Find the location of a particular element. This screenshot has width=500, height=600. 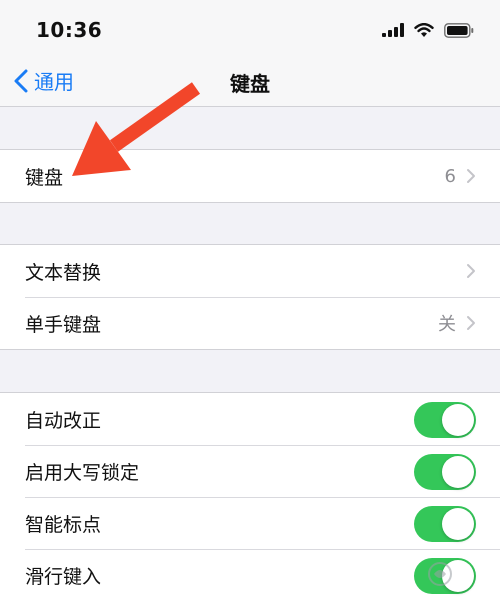

wifi-icon is located at coordinates (424, 29).